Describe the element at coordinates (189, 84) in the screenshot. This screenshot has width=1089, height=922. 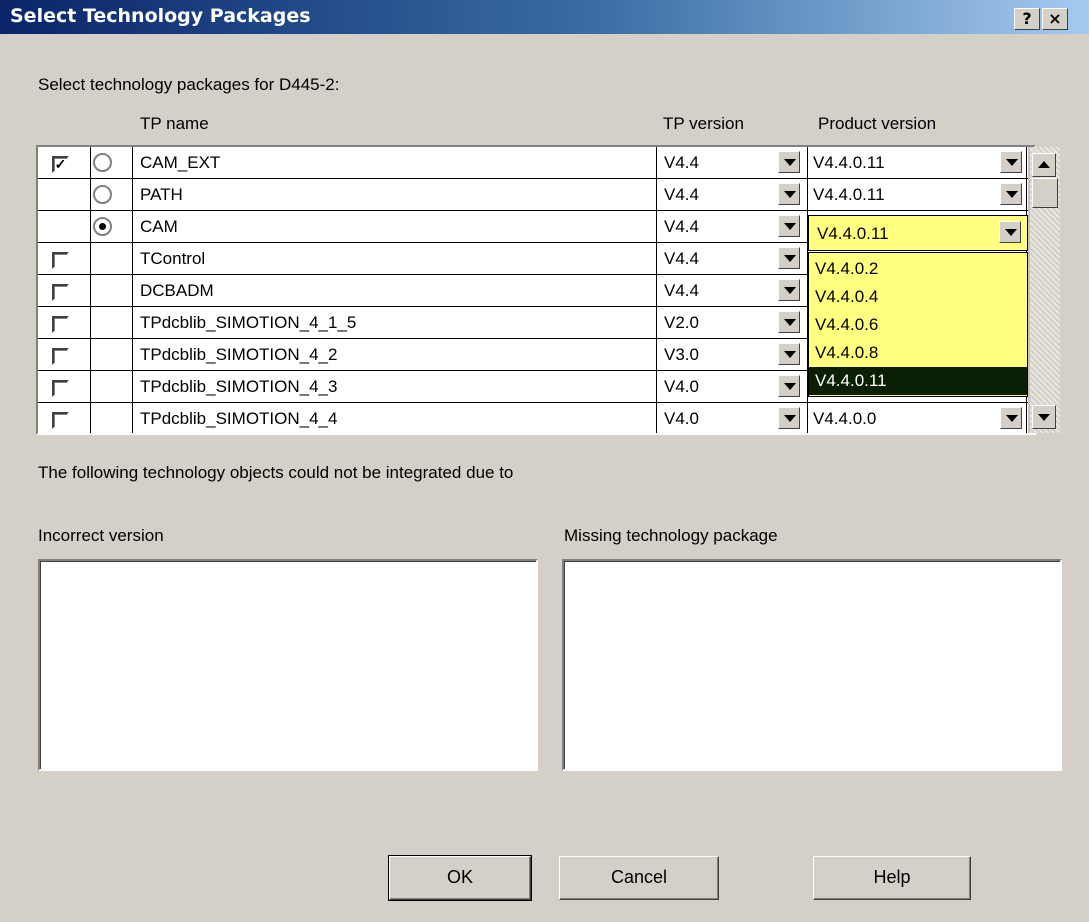
I see `instruction-label: Select technology packages for D445-2:` at that location.